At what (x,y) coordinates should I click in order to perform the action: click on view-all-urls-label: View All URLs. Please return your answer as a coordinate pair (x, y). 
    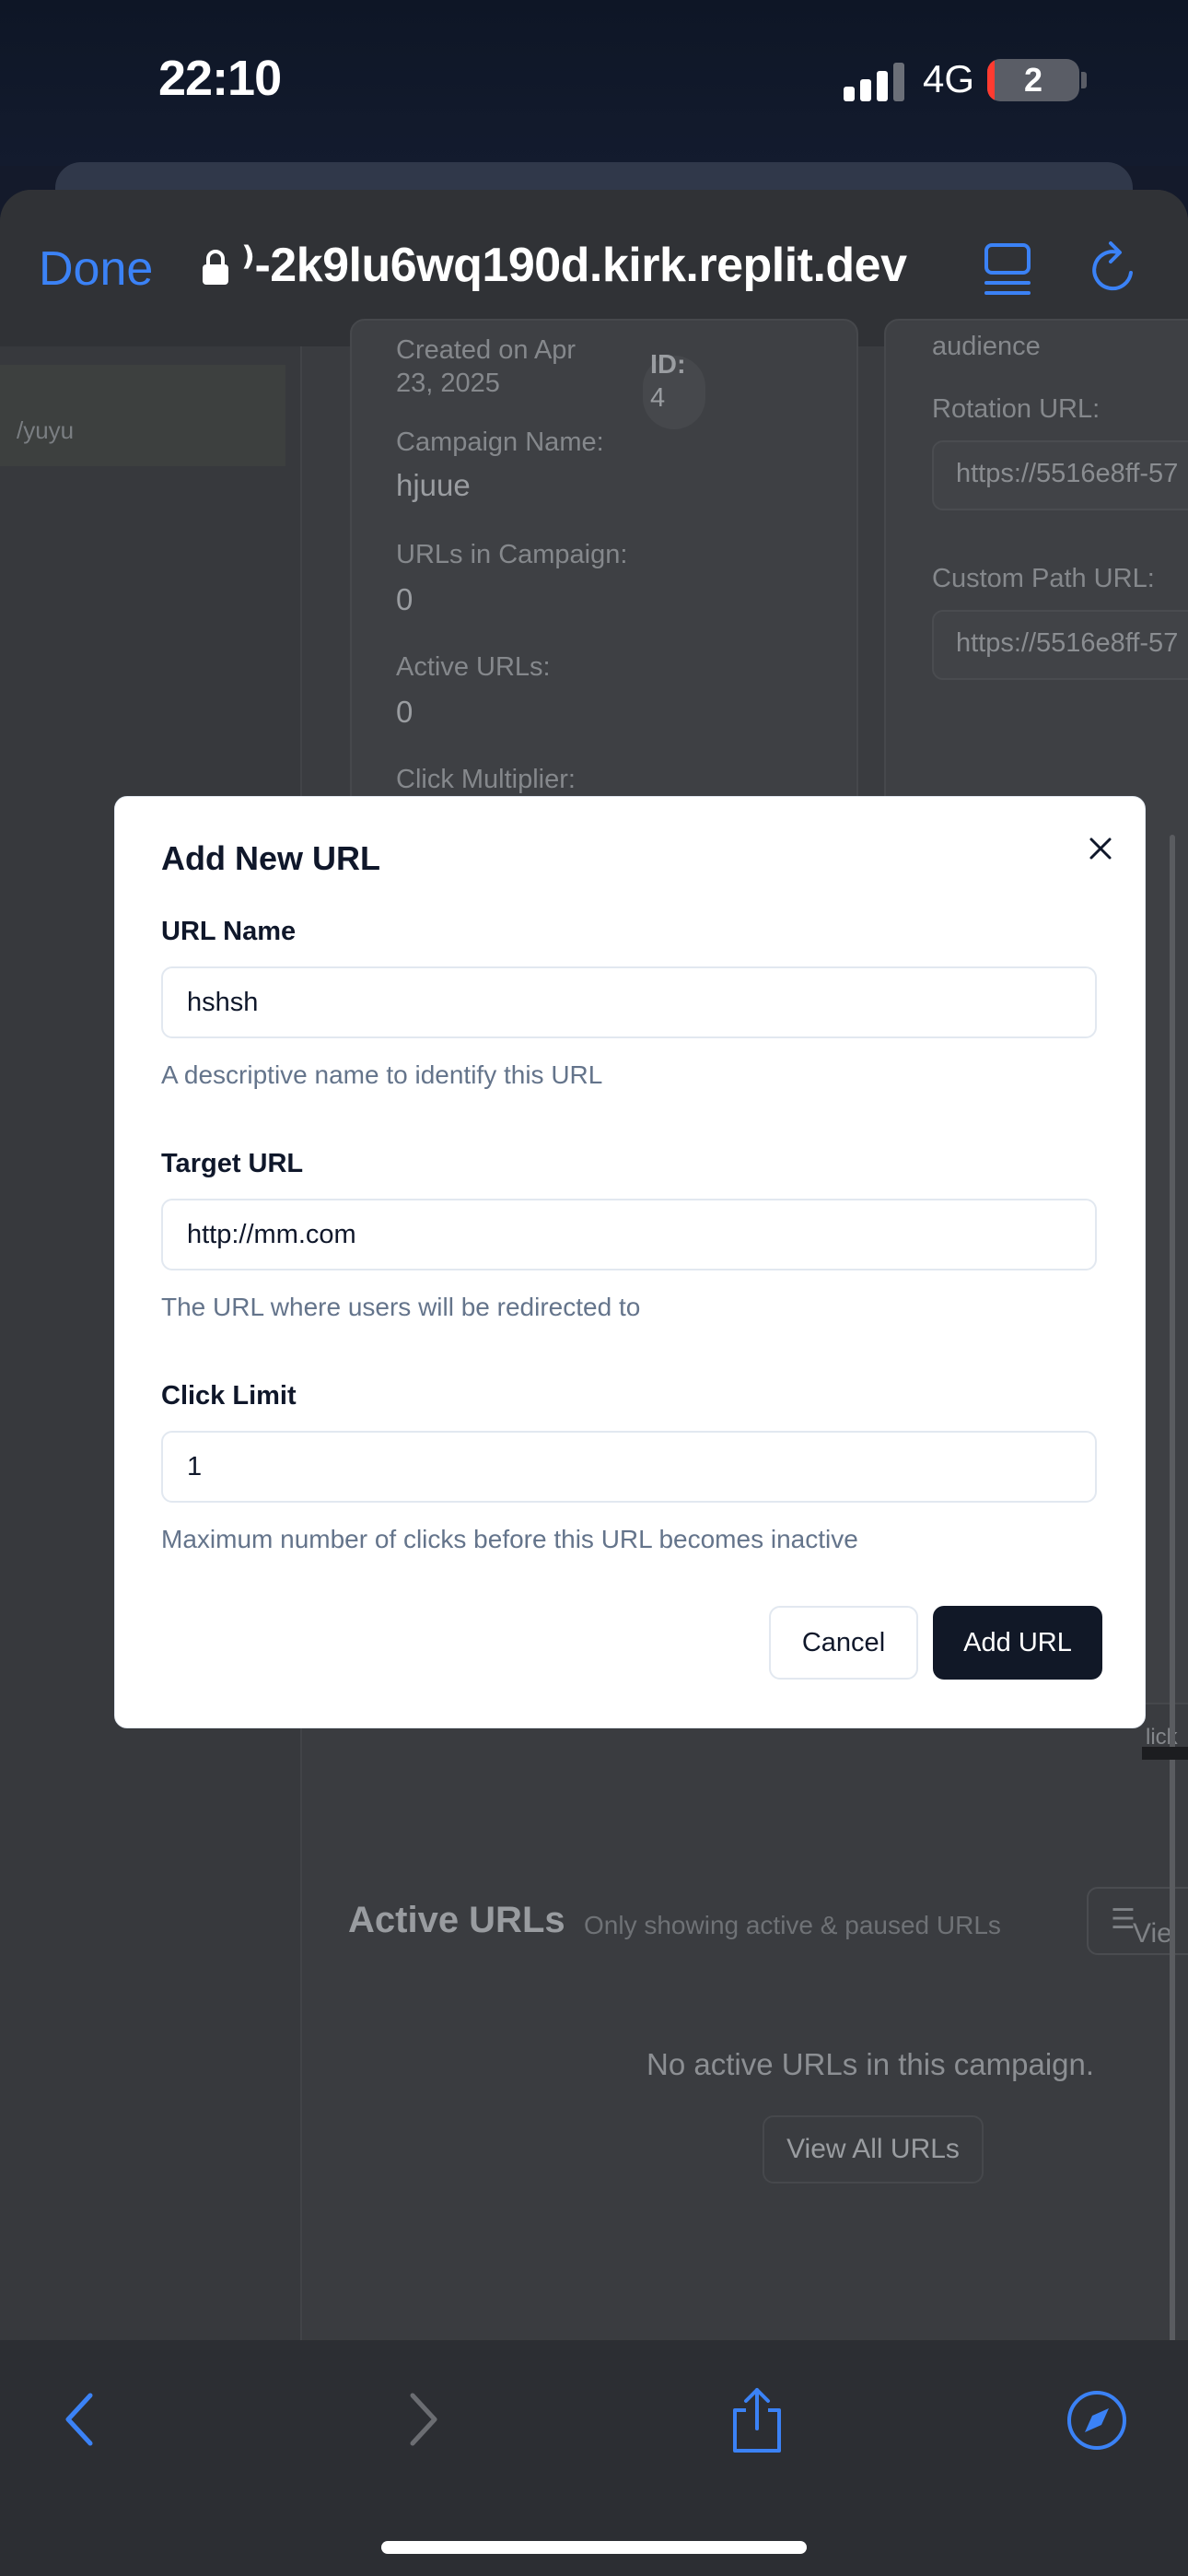
    Looking at the image, I should click on (873, 2149).